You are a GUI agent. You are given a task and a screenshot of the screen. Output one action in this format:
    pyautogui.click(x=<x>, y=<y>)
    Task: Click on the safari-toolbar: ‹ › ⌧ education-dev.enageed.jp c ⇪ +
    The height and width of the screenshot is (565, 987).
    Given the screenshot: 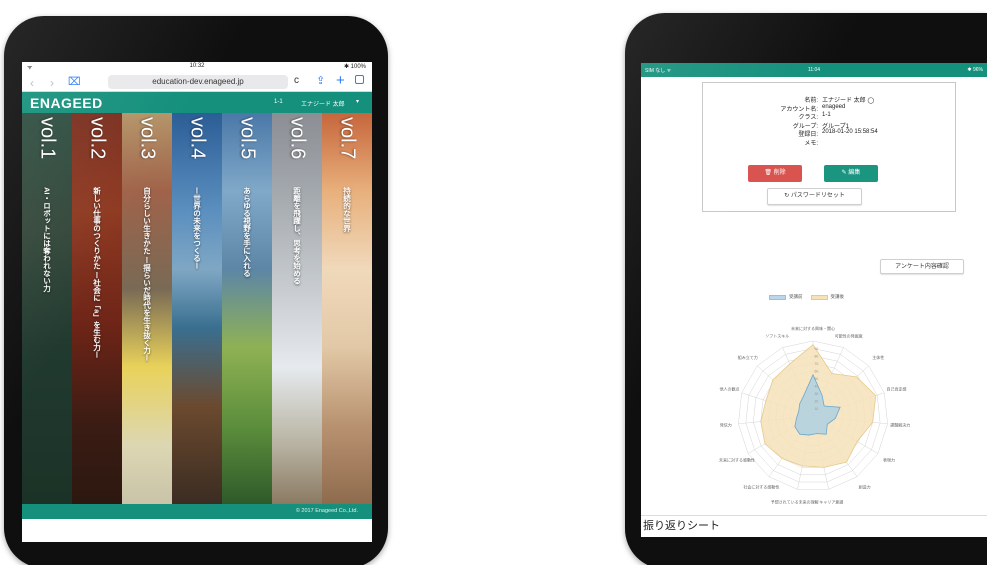 What is the action you would take?
    pyautogui.click(x=197, y=82)
    